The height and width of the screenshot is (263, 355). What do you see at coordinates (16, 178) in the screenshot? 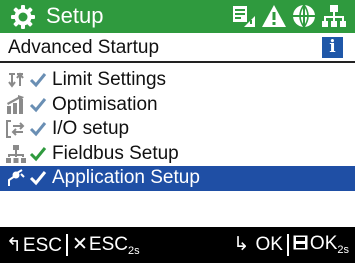
I see `application-icon` at bounding box center [16, 178].